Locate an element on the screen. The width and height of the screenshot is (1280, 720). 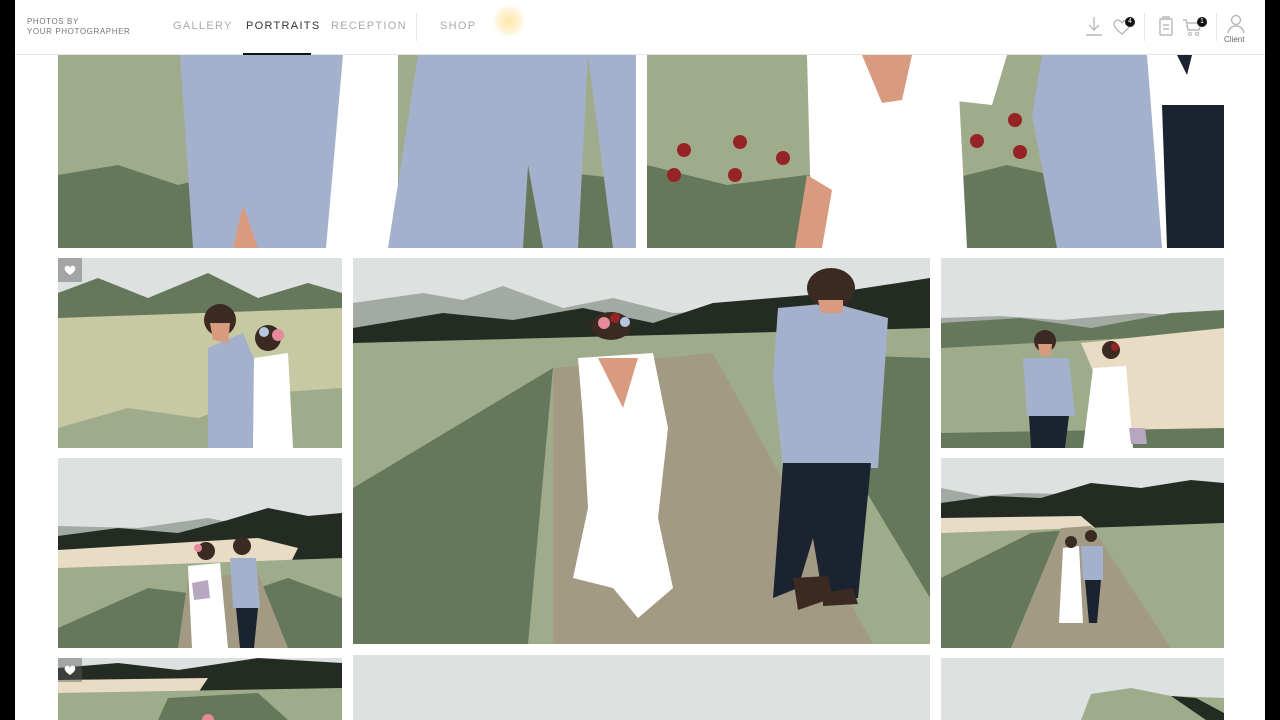
client-label: Client is located at coordinates (1234, 39).